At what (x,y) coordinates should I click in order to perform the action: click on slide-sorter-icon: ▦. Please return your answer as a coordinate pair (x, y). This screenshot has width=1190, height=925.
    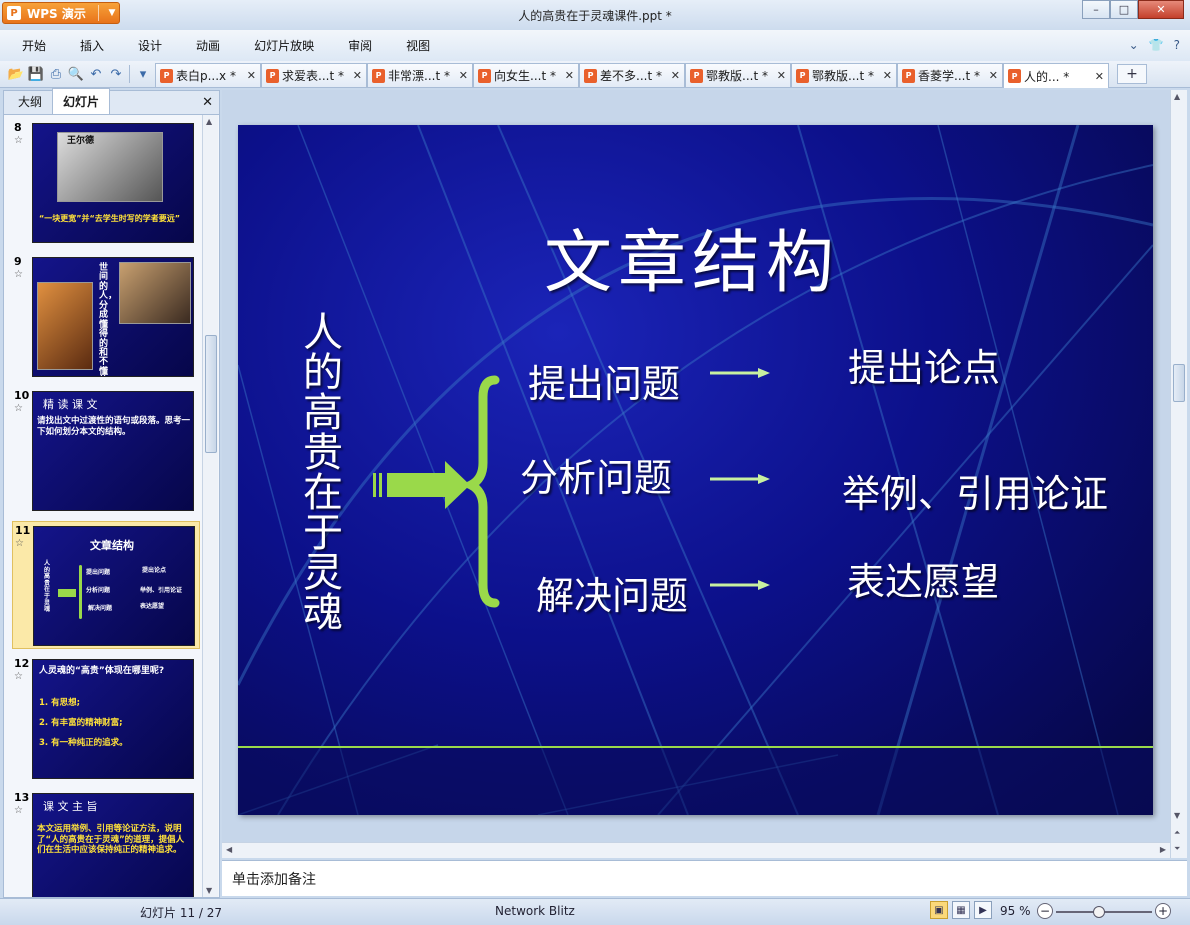
    Looking at the image, I should click on (961, 910).